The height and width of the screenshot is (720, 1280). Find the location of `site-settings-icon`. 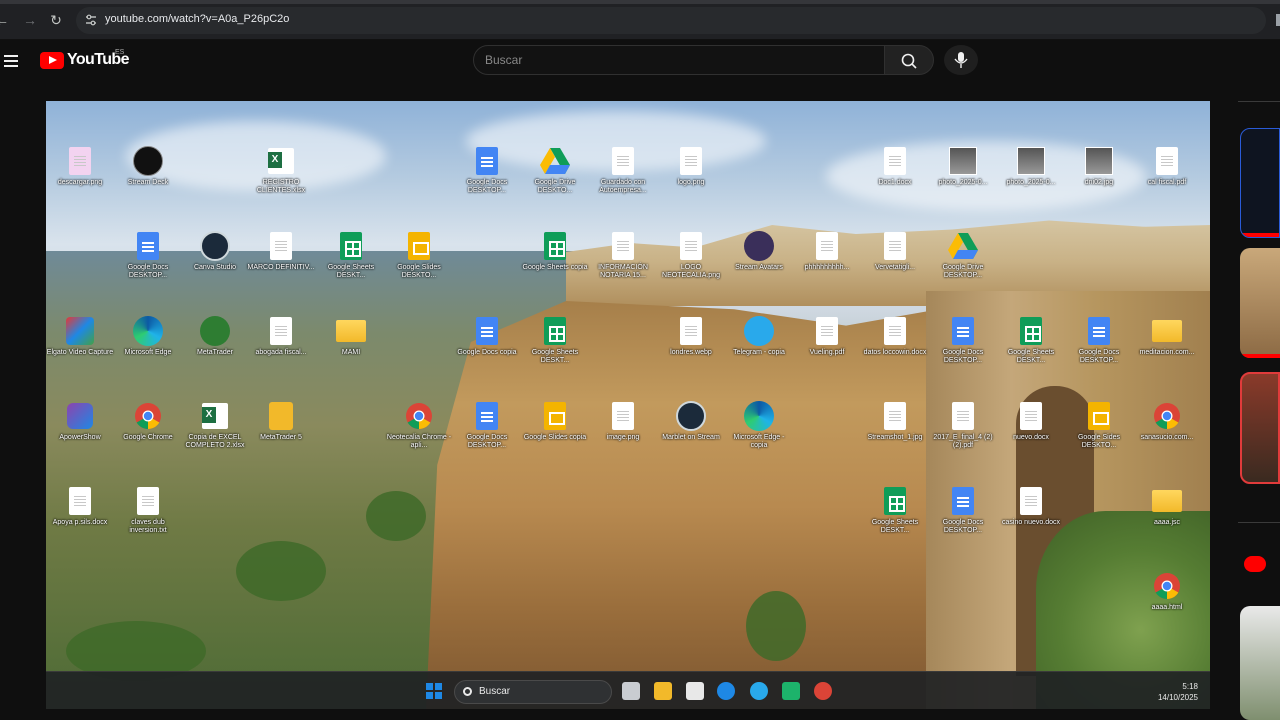

site-settings-icon is located at coordinates (91, 20).